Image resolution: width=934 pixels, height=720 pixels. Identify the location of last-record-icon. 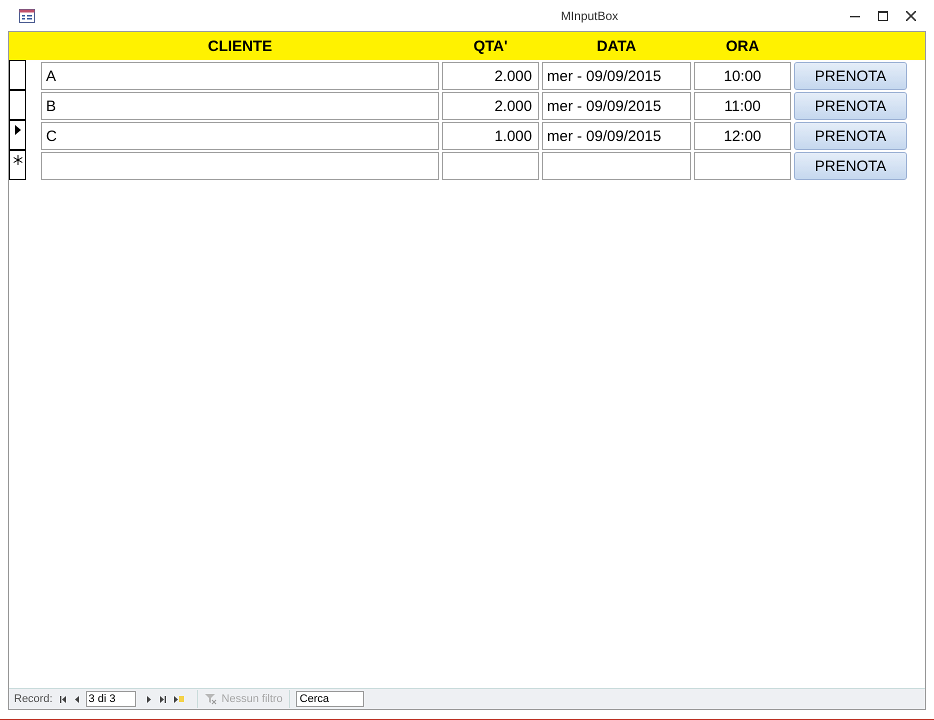
(162, 699).